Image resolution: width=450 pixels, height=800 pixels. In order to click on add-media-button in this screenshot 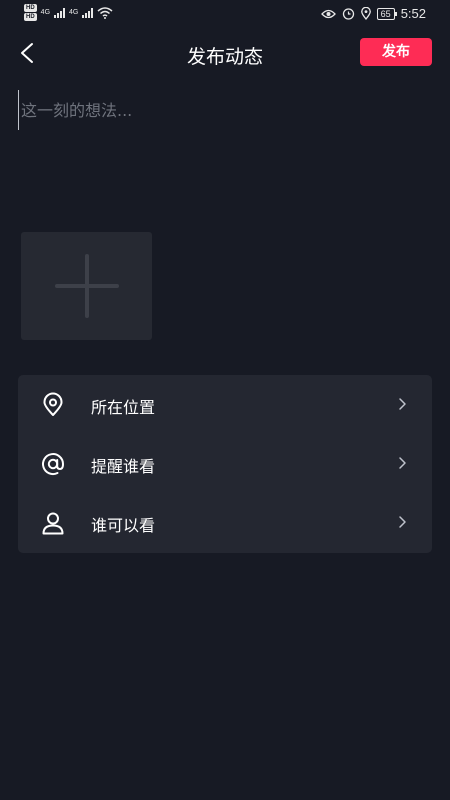, I will do `click(86, 286)`.